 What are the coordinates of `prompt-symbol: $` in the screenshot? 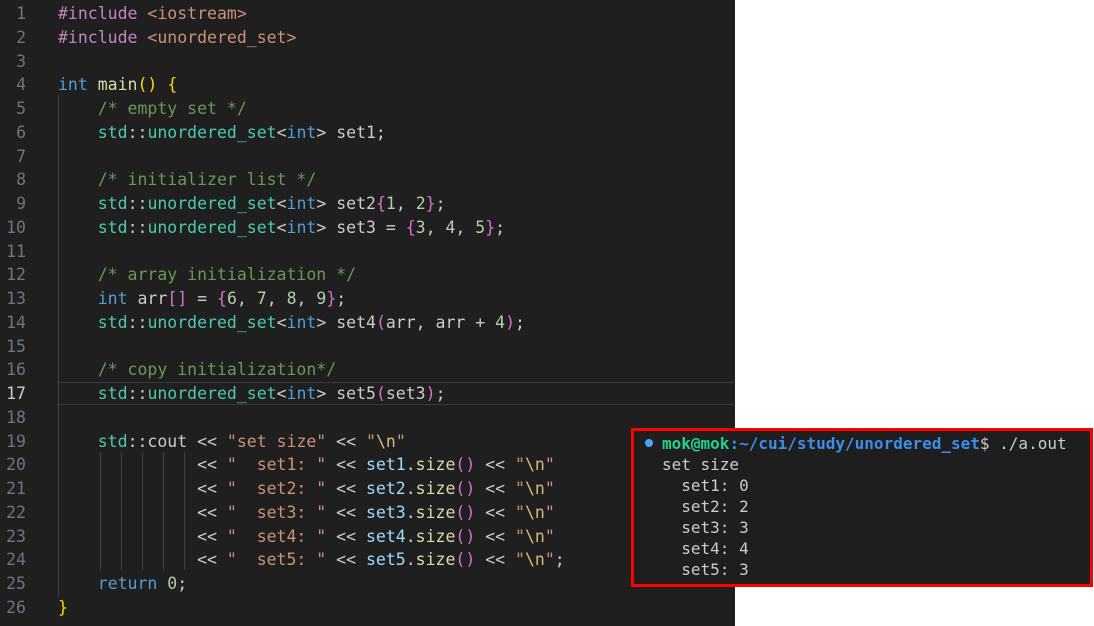 It's located at (984, 443).